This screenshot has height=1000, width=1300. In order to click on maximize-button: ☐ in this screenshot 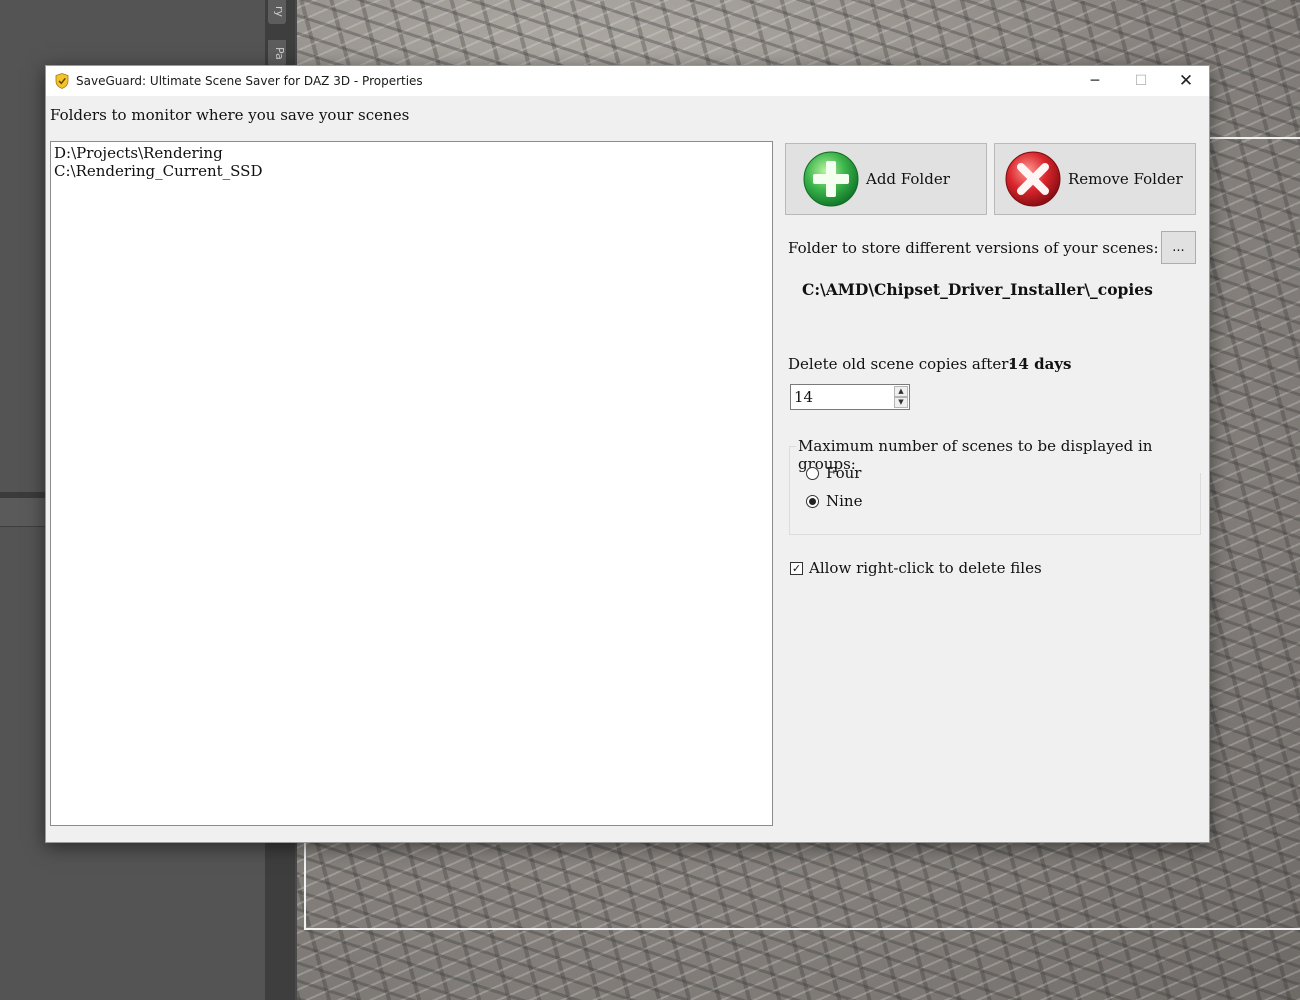, I will do `click(1141, 81)`.